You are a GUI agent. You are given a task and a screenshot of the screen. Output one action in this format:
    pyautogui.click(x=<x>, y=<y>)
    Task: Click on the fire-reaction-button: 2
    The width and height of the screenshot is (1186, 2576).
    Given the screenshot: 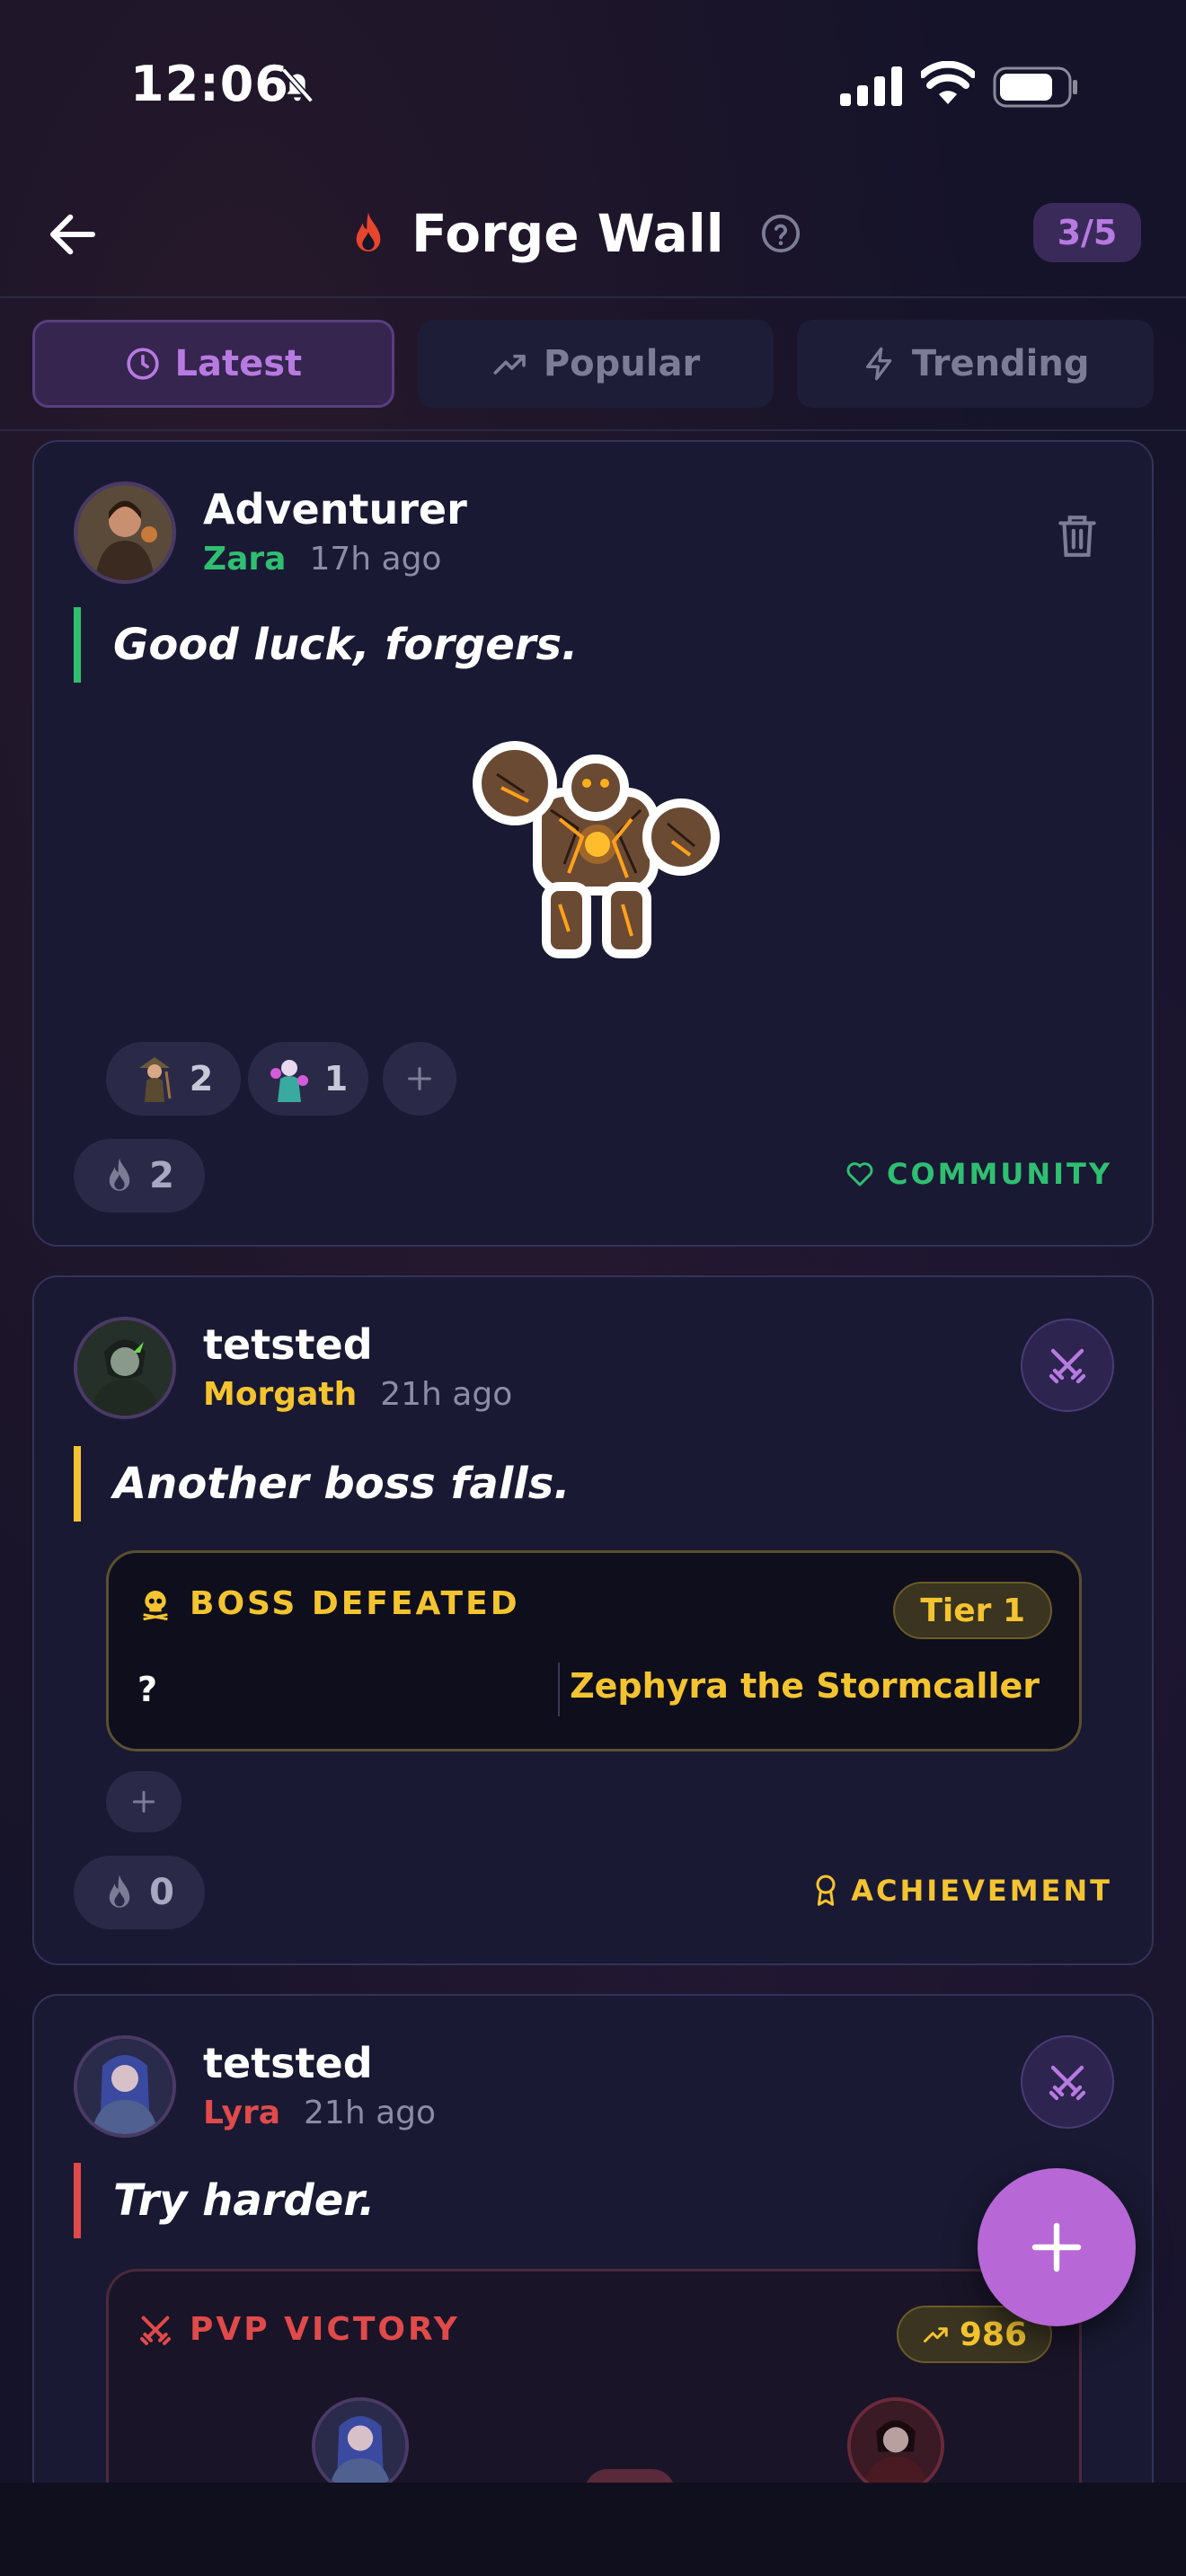 What is the action you would take?
    pyautogui.click(x=139, y=1176)
    